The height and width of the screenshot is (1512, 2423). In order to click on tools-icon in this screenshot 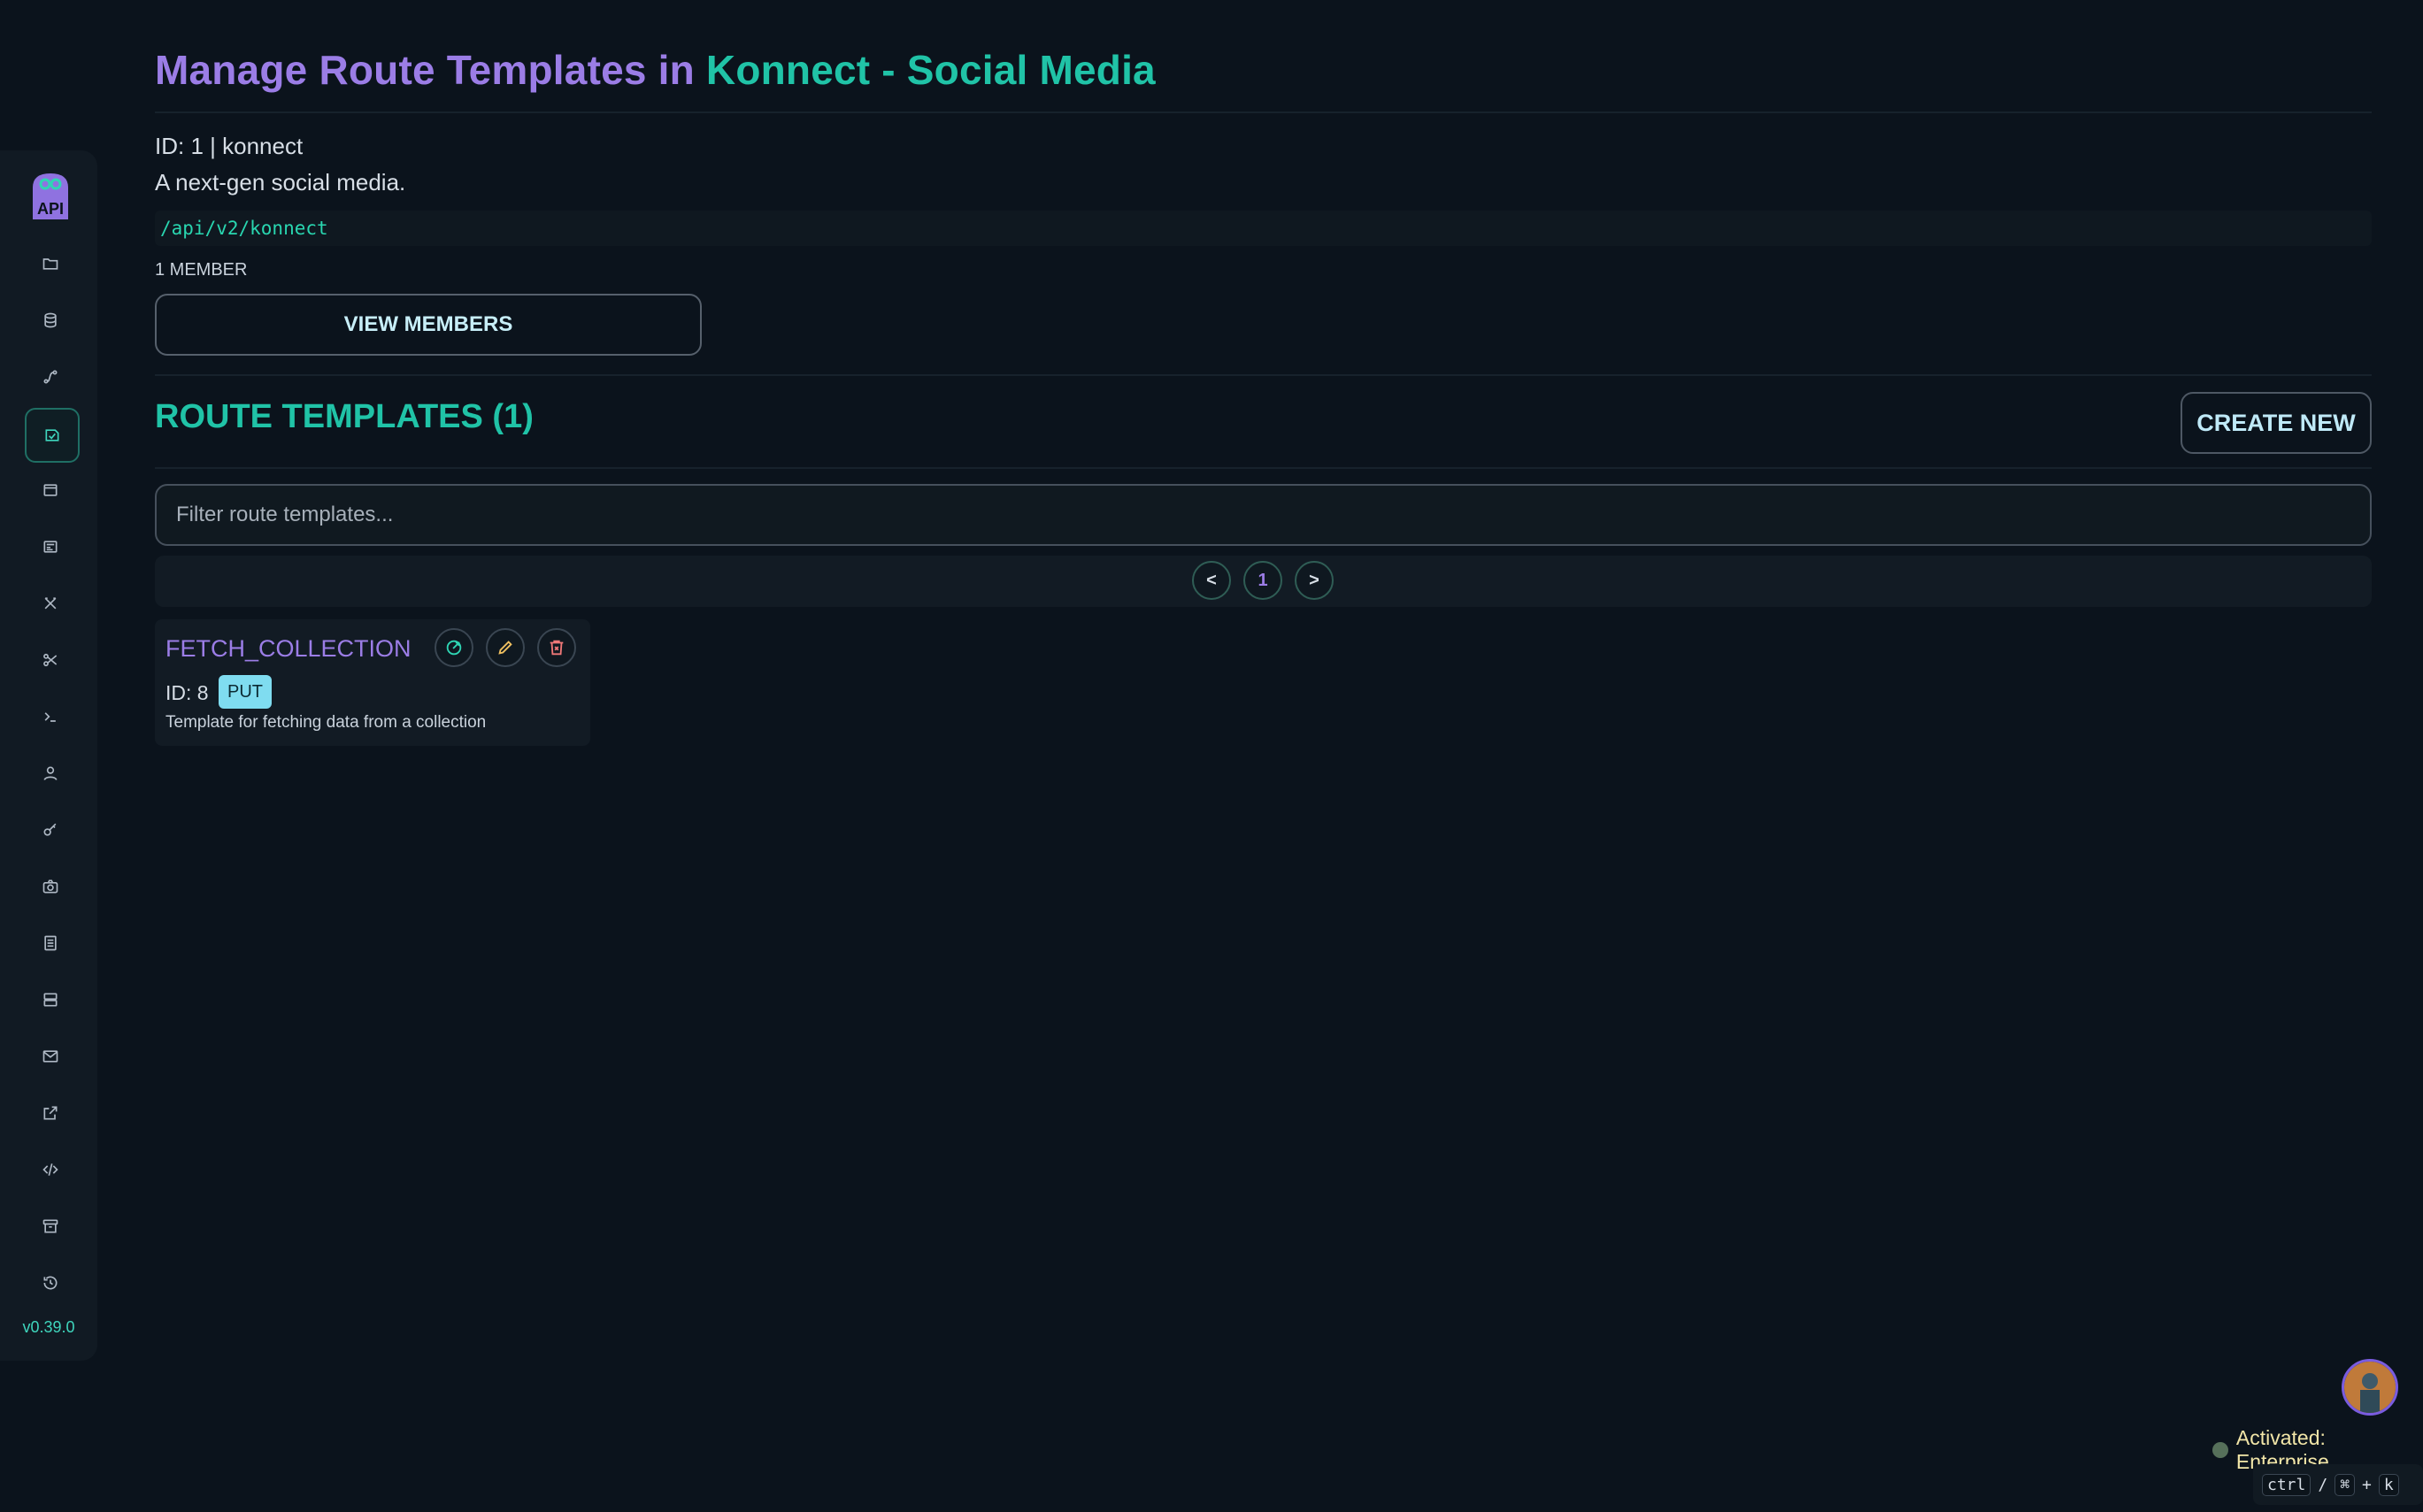, I will do `click(50, 603)`.